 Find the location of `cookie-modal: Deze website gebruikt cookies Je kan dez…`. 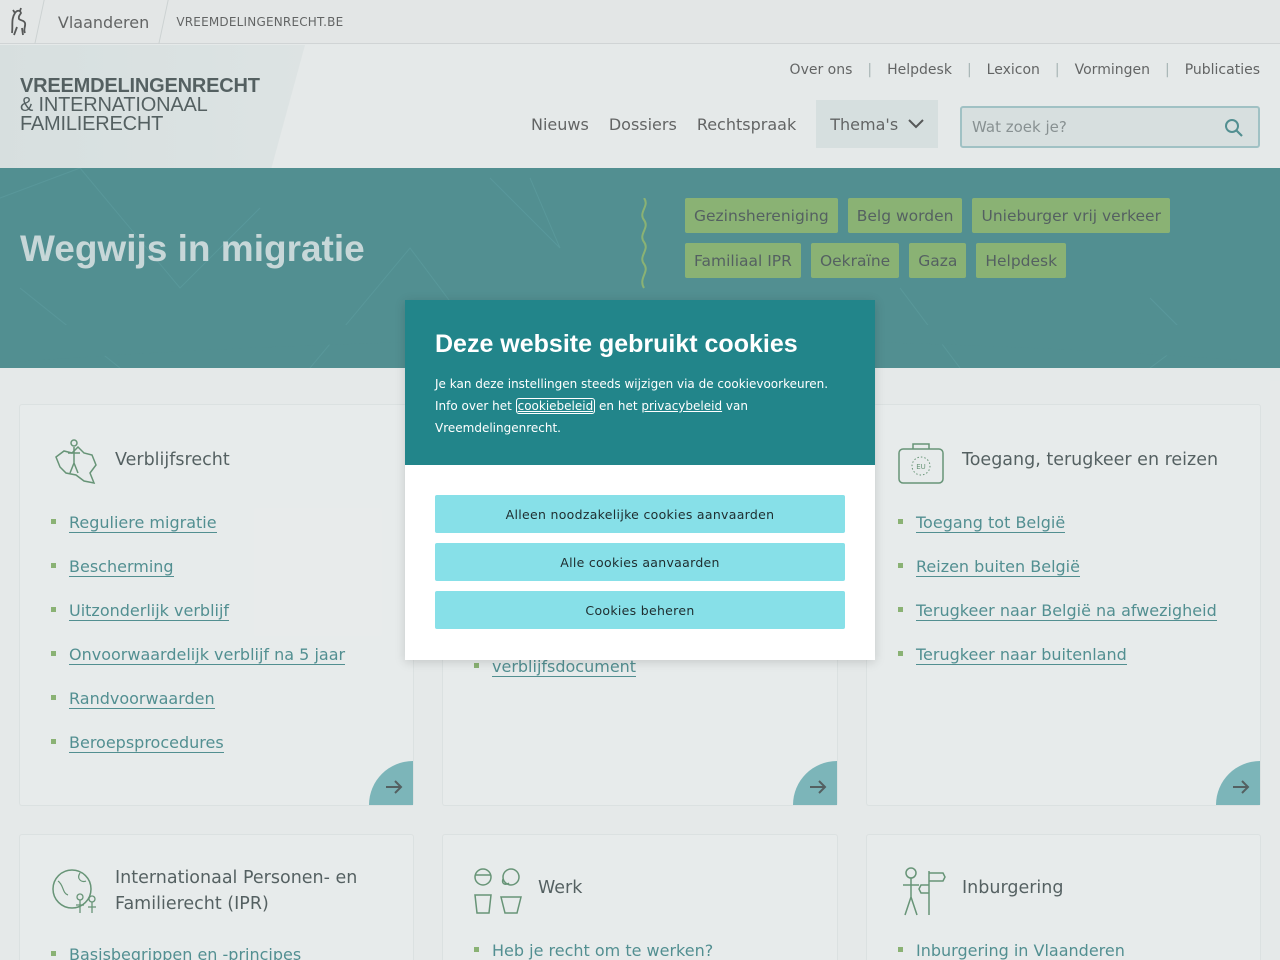

cookie-modal: Deze website gebruikt cookies Je kan dez… is located at coordinates (640, 480).